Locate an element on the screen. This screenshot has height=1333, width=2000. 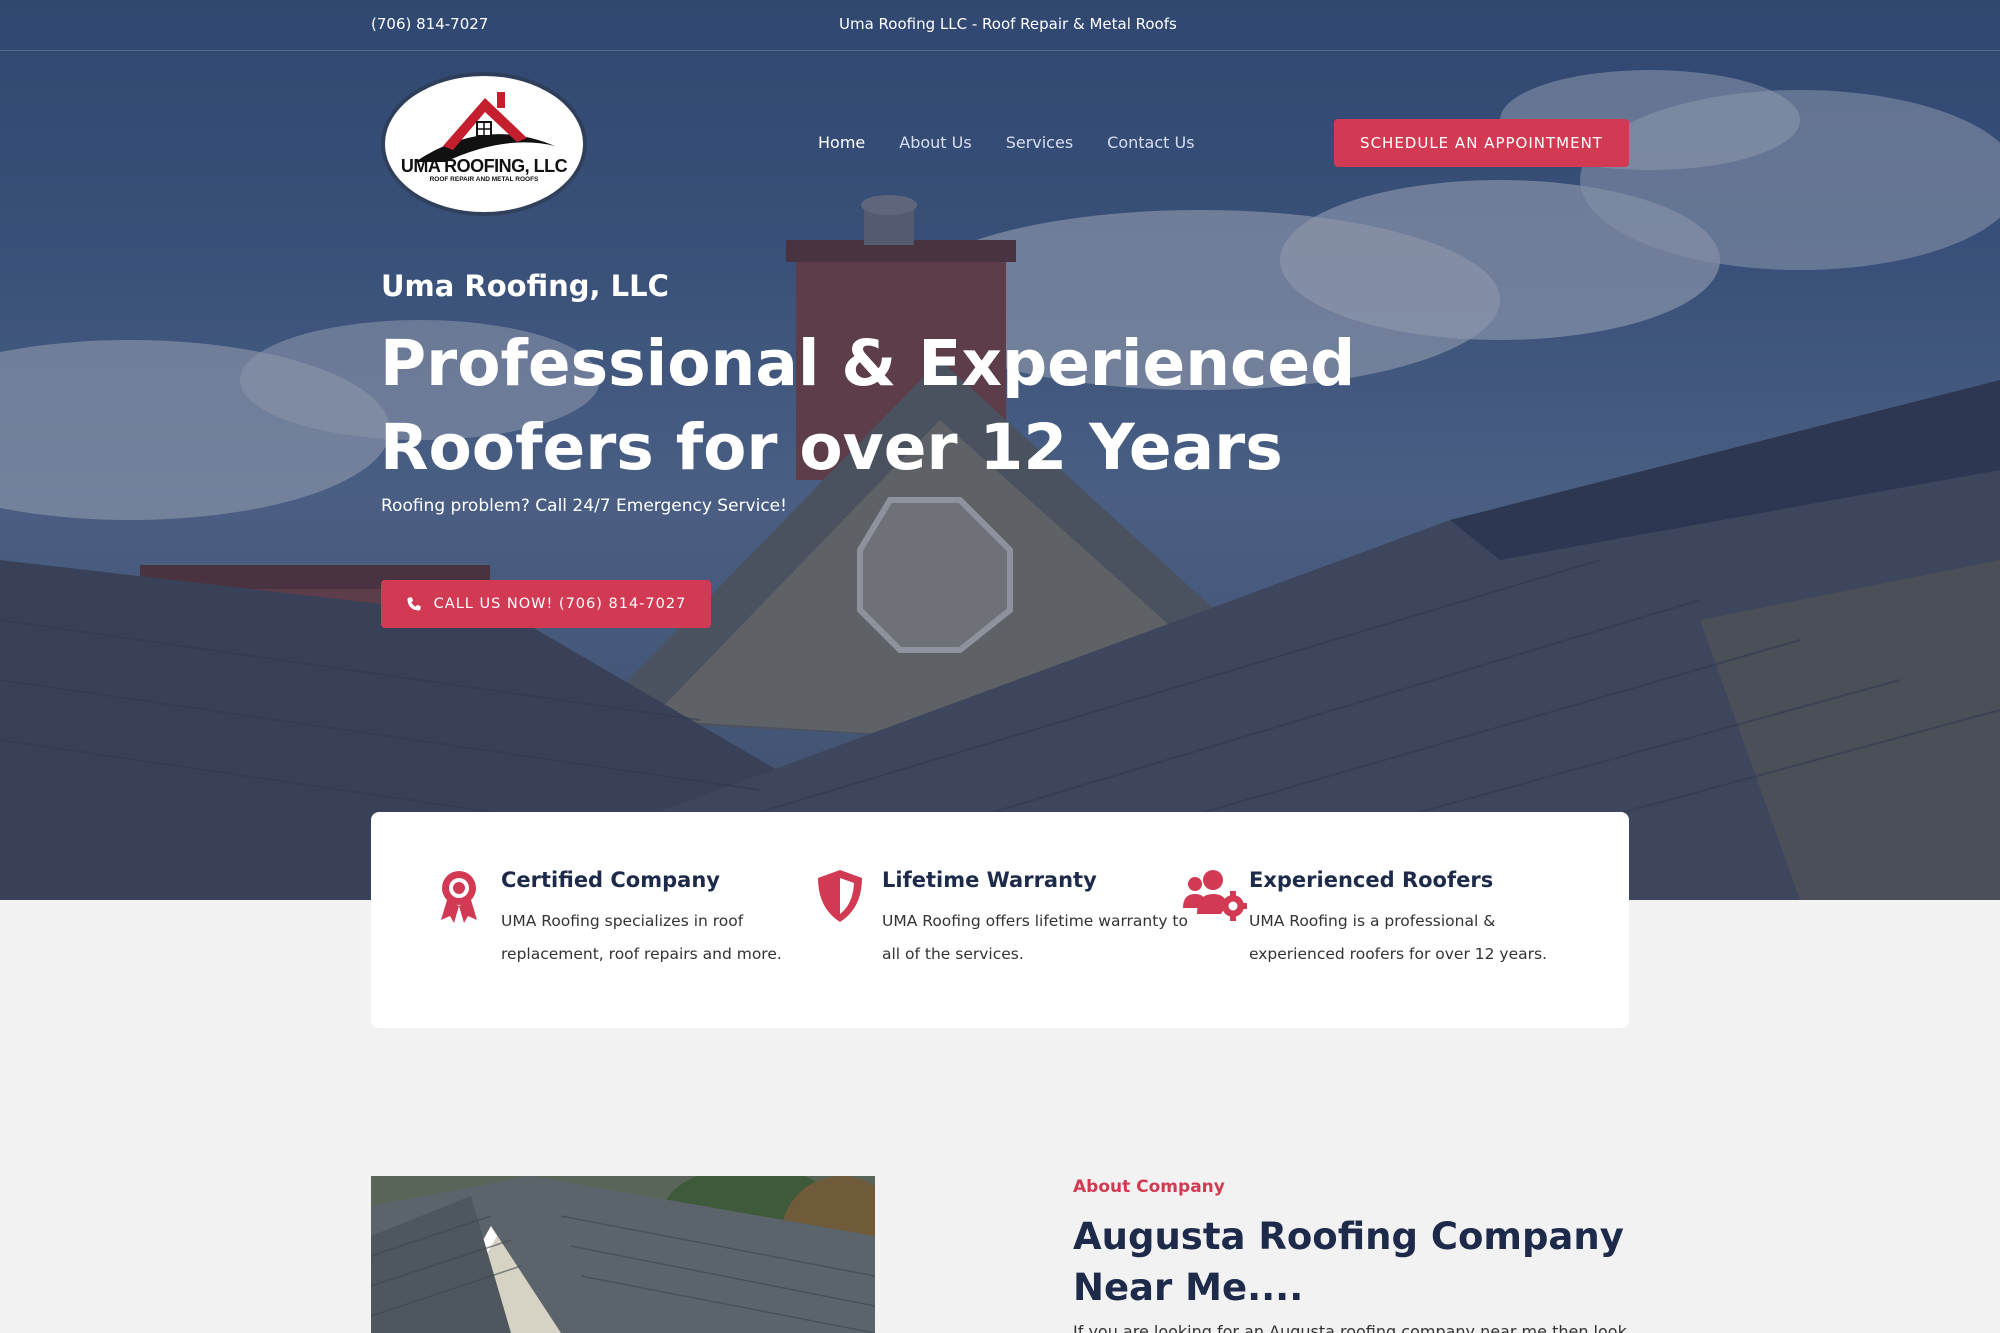
nav-item-about-us: About Us is located at coordinates (935, 142).